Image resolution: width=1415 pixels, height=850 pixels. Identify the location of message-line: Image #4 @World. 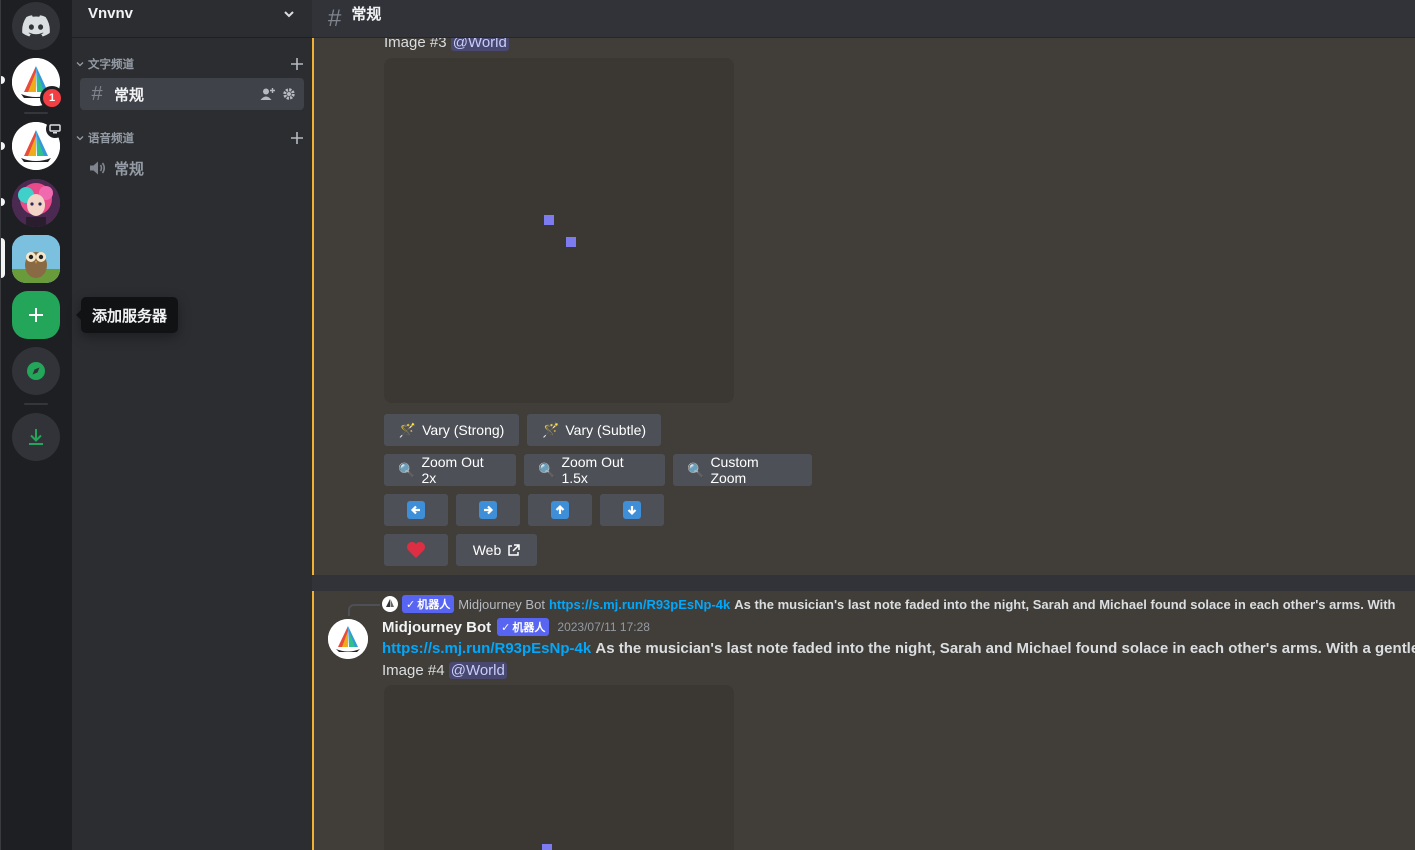
(444, 670).